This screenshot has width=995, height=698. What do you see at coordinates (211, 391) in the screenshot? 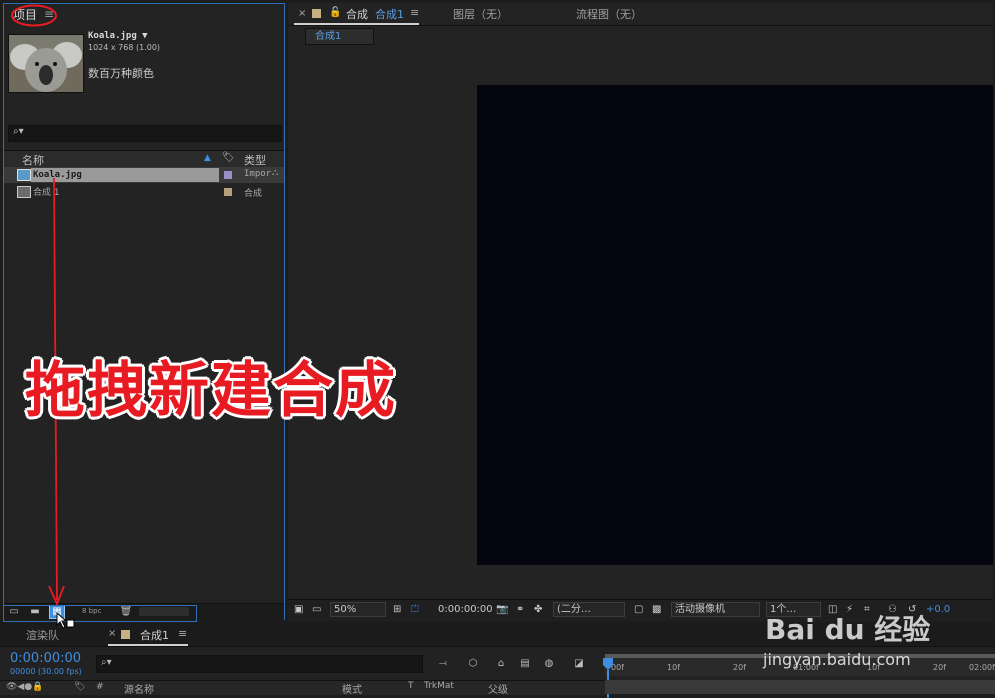
I see `annotation-caption: 拖拽新建合成` at bounding box center [211, 391].